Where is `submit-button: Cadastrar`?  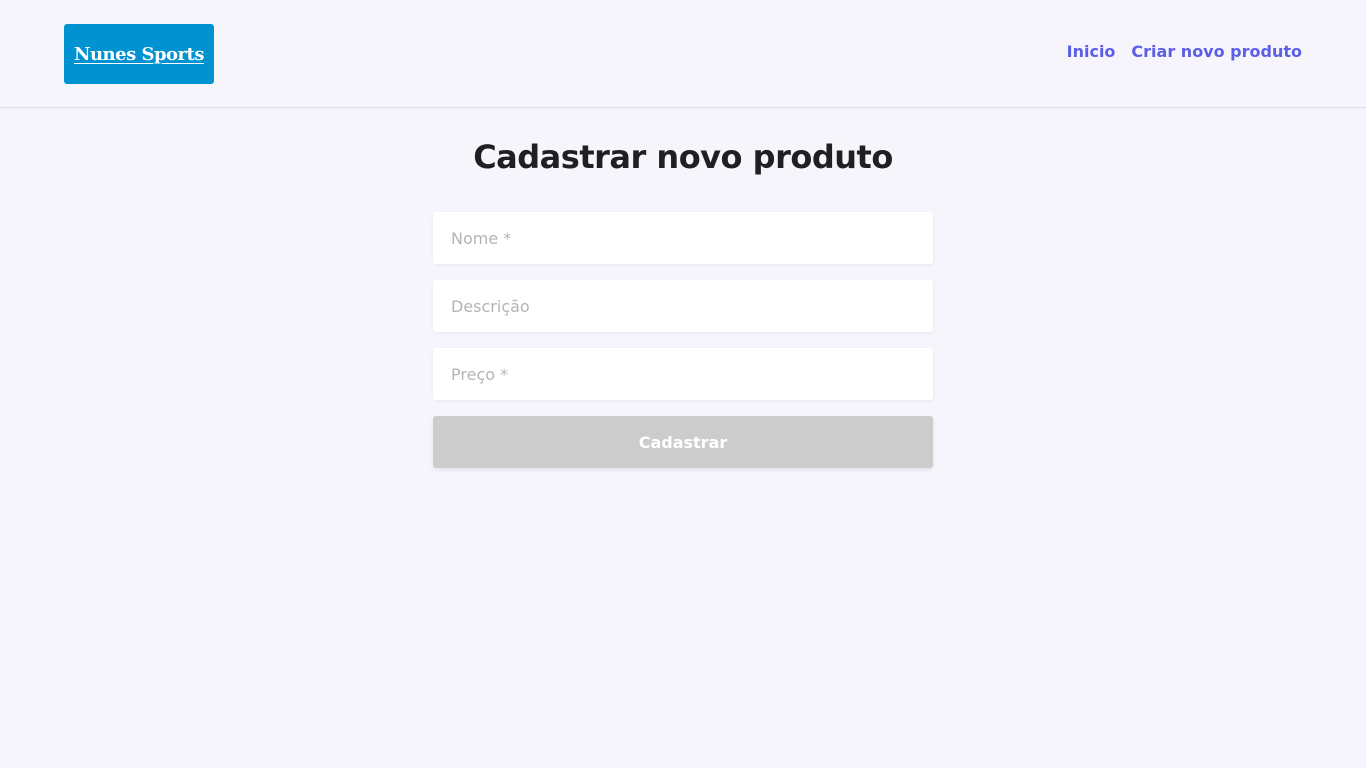
submit-button: Cadastrar is located at coordinates (683, 442).